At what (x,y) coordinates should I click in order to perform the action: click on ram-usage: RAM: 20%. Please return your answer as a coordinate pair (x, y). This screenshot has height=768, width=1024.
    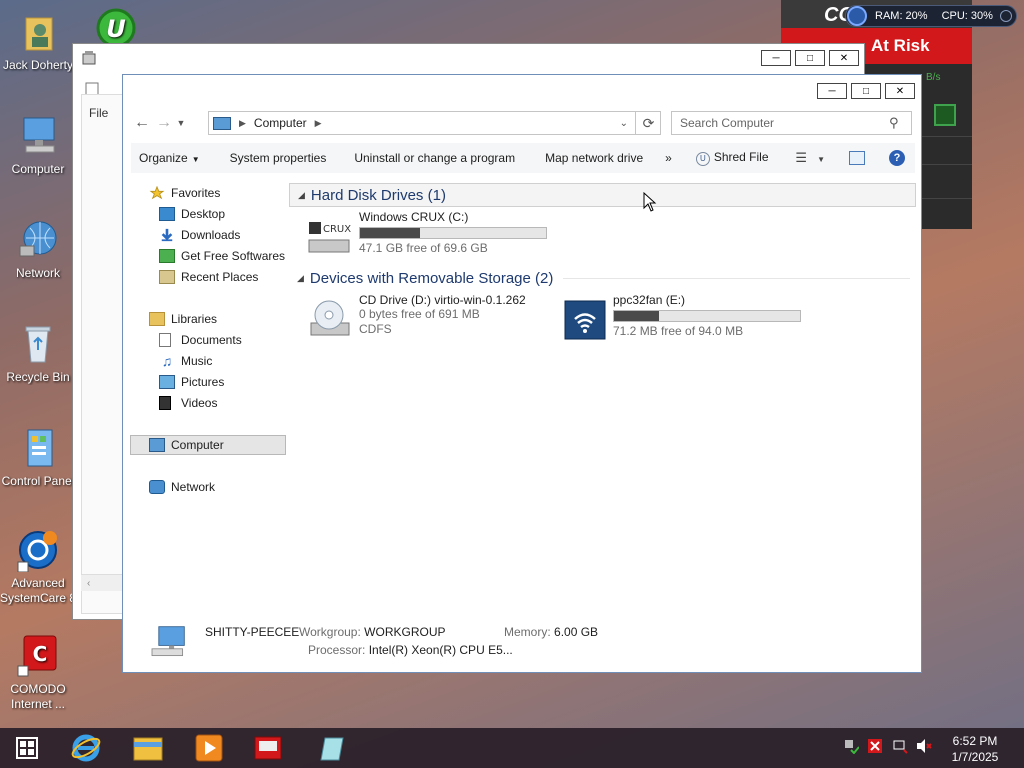
    Looking at the image, I should click on (901, 16).